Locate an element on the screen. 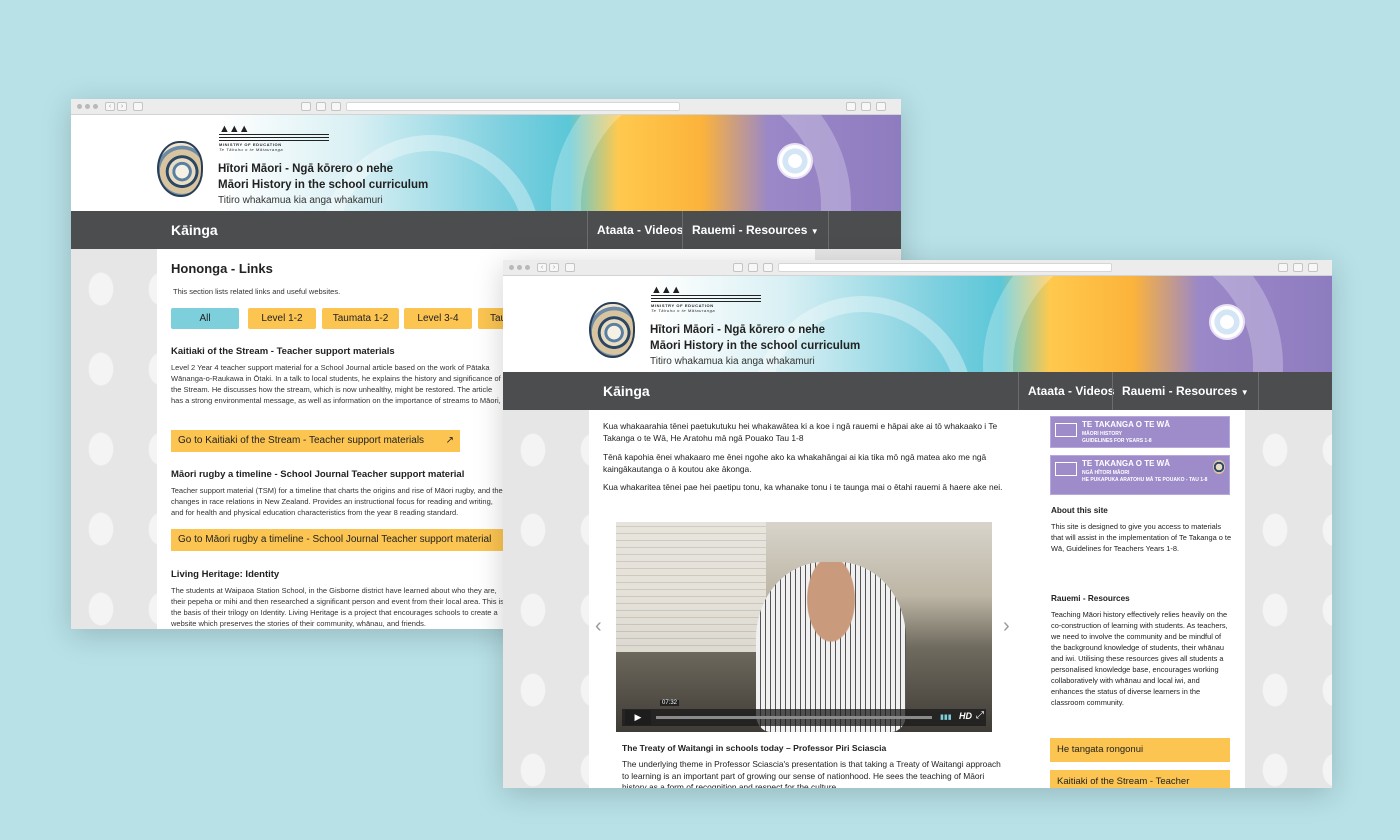  resource-link-button: Kaitiaki of the Stream - Teacher is located at coordinates (1140, 779).